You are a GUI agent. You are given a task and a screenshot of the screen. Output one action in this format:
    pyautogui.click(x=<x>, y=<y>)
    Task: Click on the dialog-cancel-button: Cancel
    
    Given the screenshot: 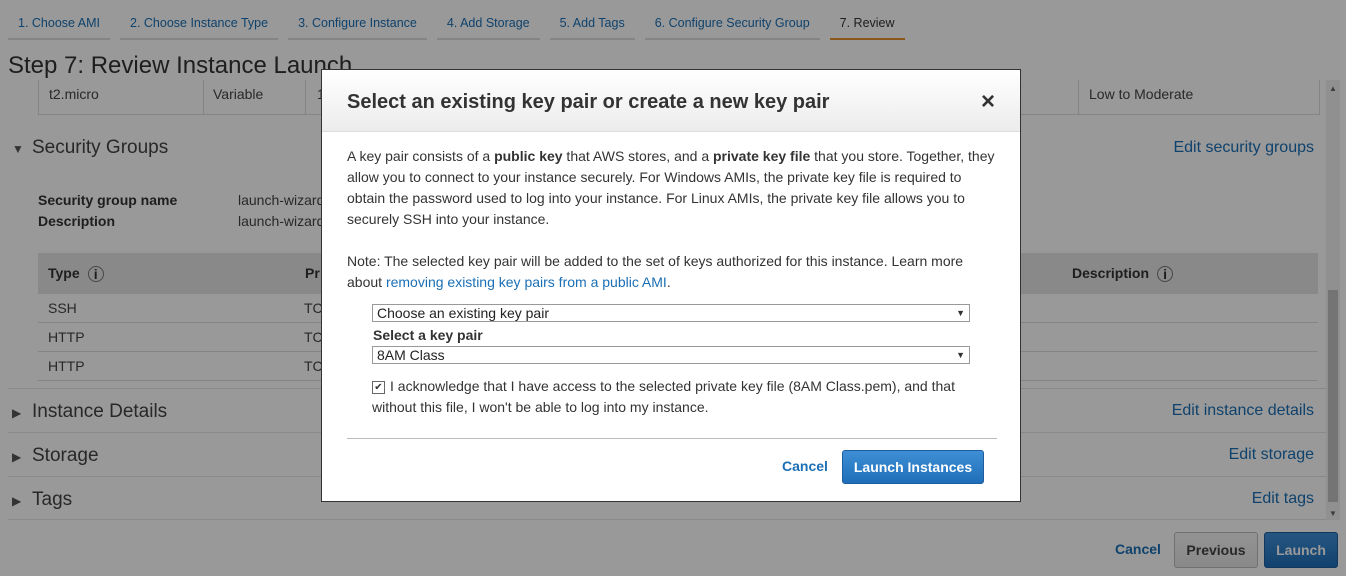 What is the action you would take?
    pyautogui.click(x=805, y=466)
    